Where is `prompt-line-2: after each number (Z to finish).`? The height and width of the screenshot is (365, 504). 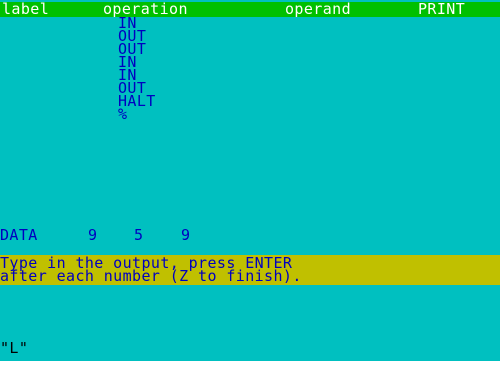 prompt-line-2: after each number (Z to finish). is located at coordinates (151, 276).